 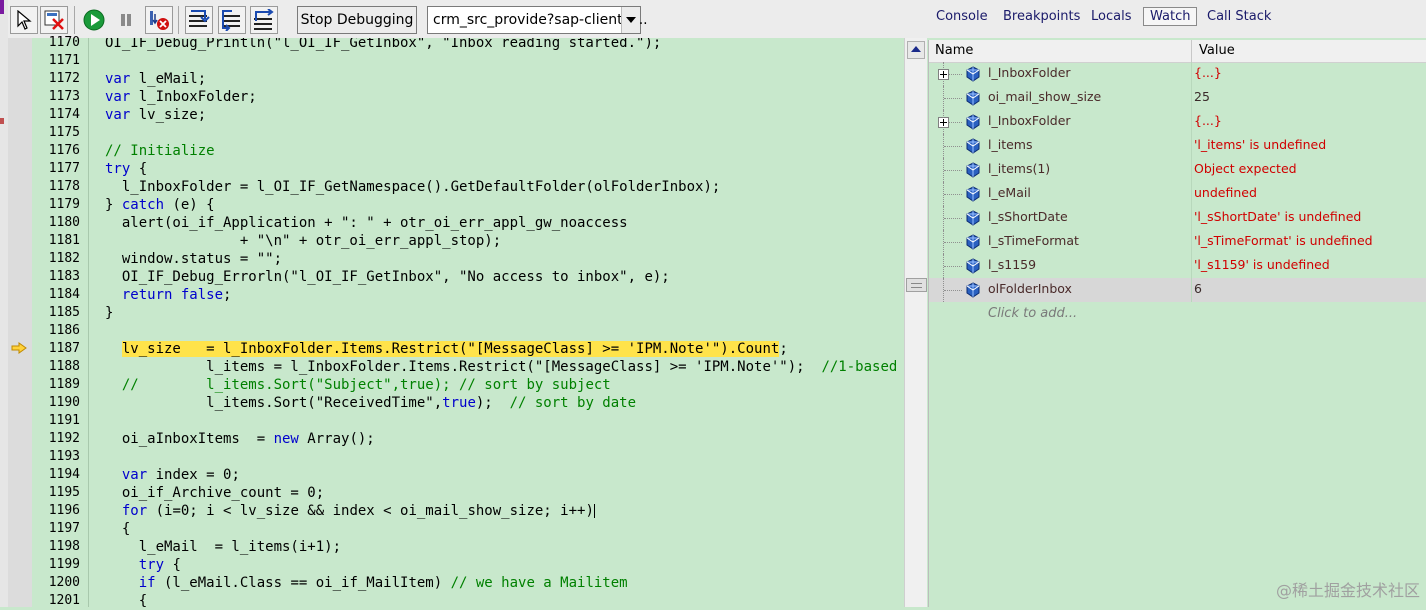 What do you see at coordinates (916, 285) in the screenshot?
I see `scrollbar-thumb` at bounding box center [916, 285].